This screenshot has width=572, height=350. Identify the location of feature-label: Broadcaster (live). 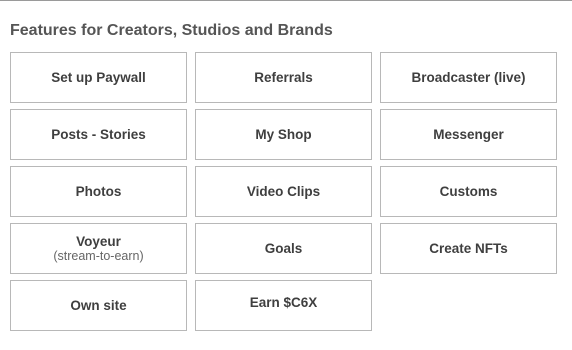
(468, 77).